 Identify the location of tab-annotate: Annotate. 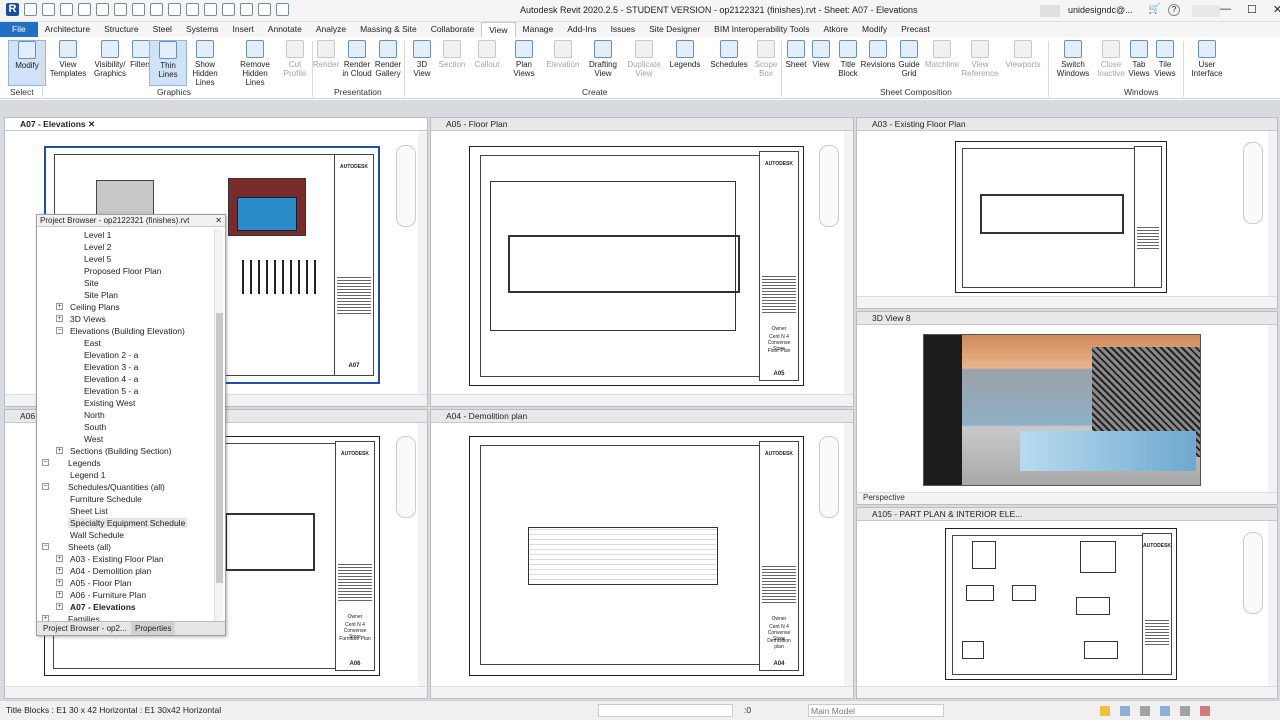
(285, 29).